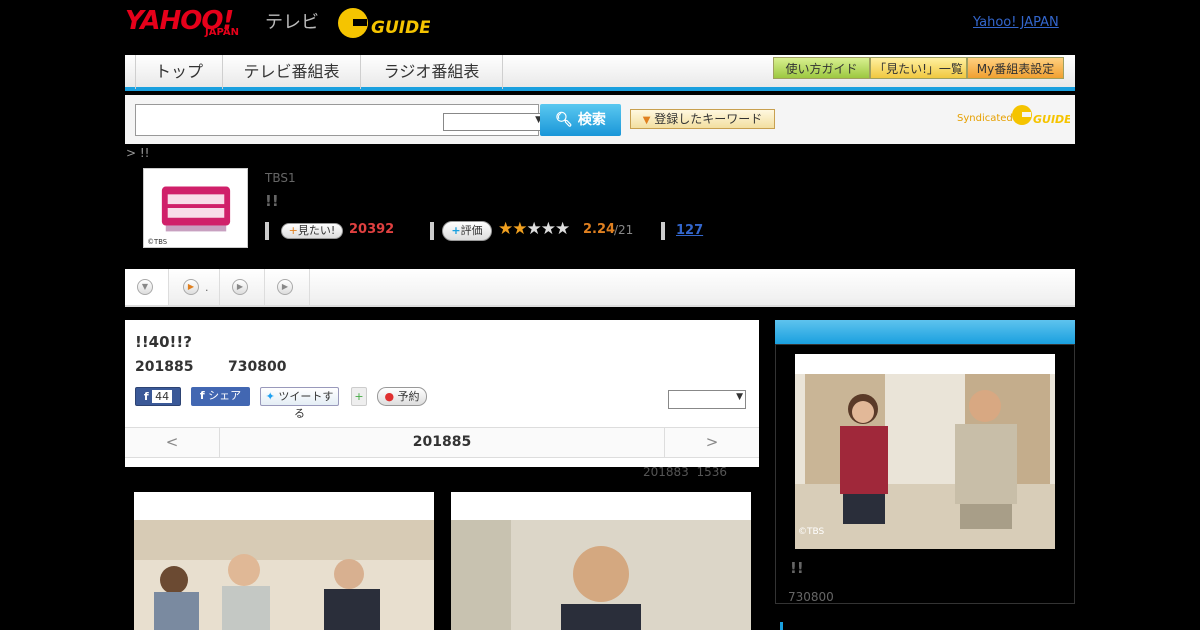 This screenshot has height=630, width=1200. What do you see at coordinates (195, 208) in the screenshot?
I see `program-logo-image: ©TBS` at bounding box center [195, 208].